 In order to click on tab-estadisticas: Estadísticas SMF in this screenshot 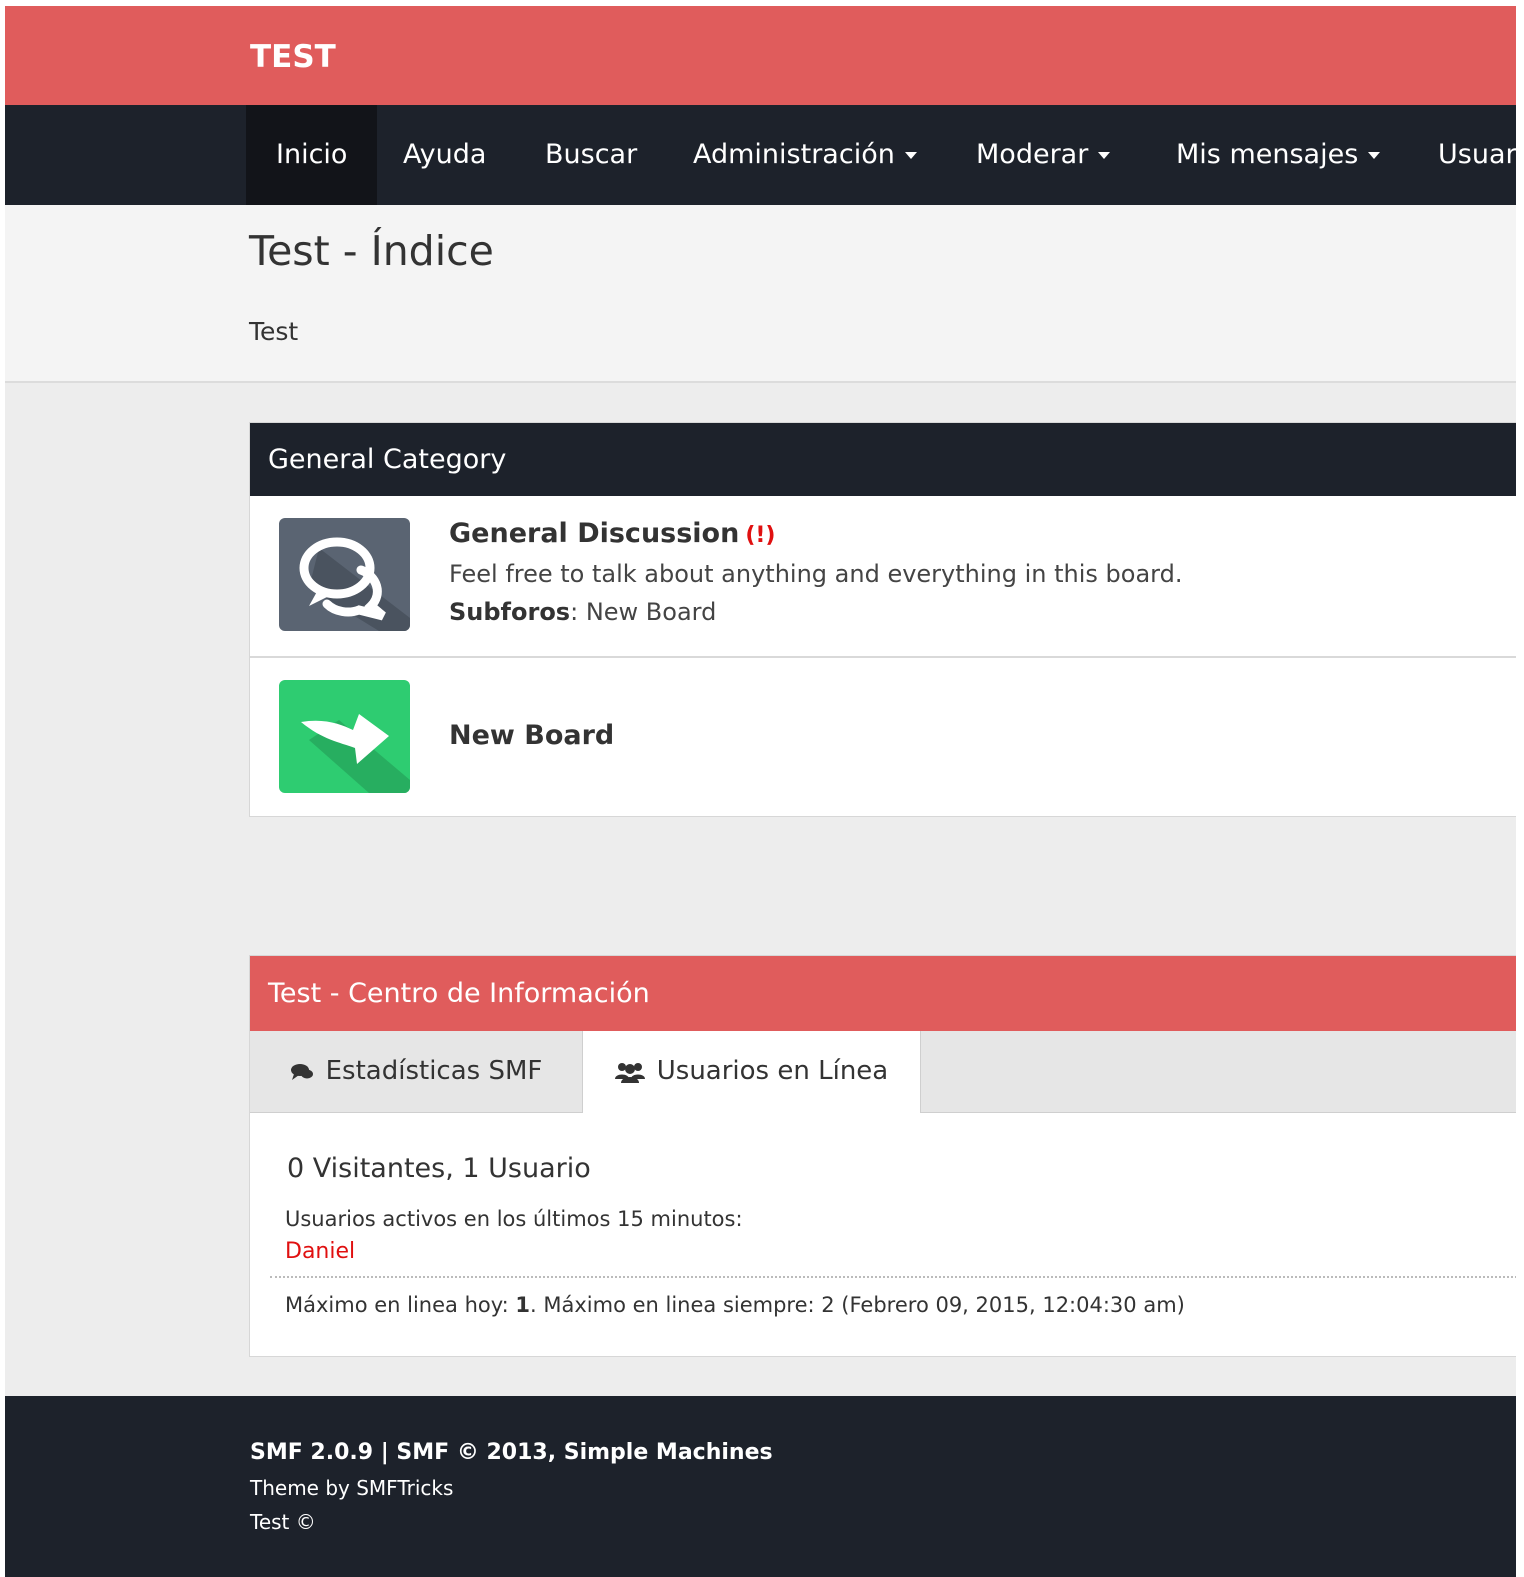, I will do `click(416, 1071)`.